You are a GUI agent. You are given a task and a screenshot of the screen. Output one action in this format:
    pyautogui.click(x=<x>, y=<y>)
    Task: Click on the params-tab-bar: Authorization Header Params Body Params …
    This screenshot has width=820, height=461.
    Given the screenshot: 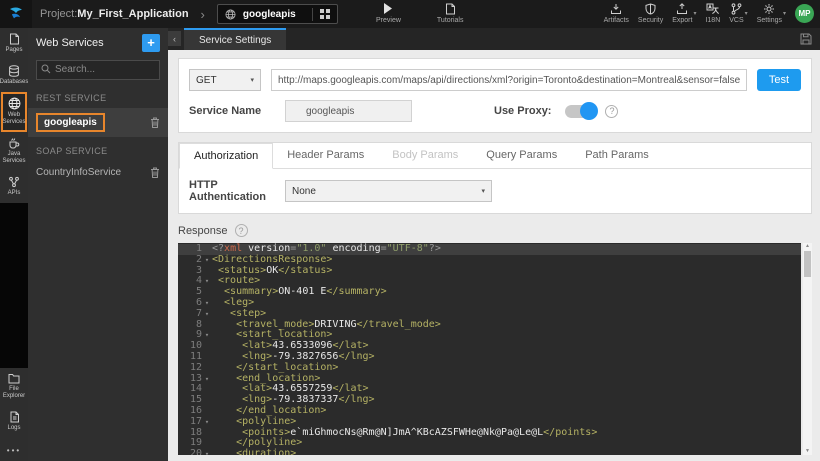 What is the action you would take?
    pyautogui.click(x=495, y=156)
    